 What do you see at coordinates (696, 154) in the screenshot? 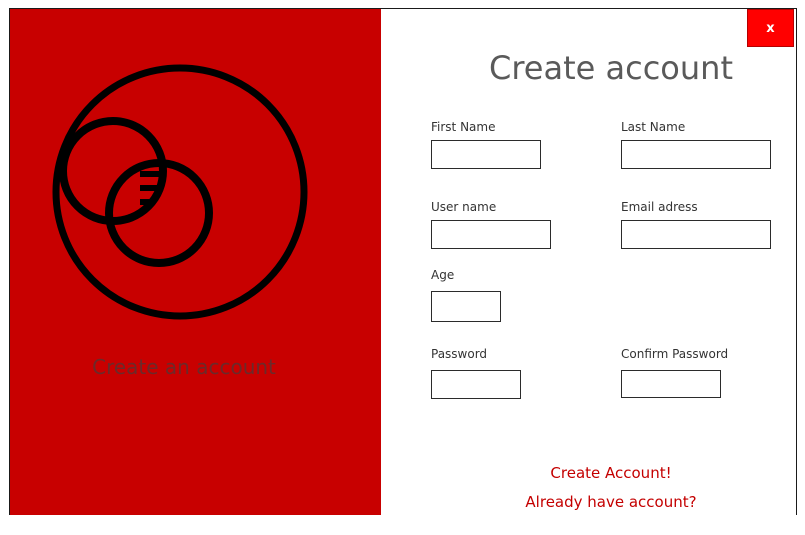
I see `last-name-input` at bounding box center [696, 154].